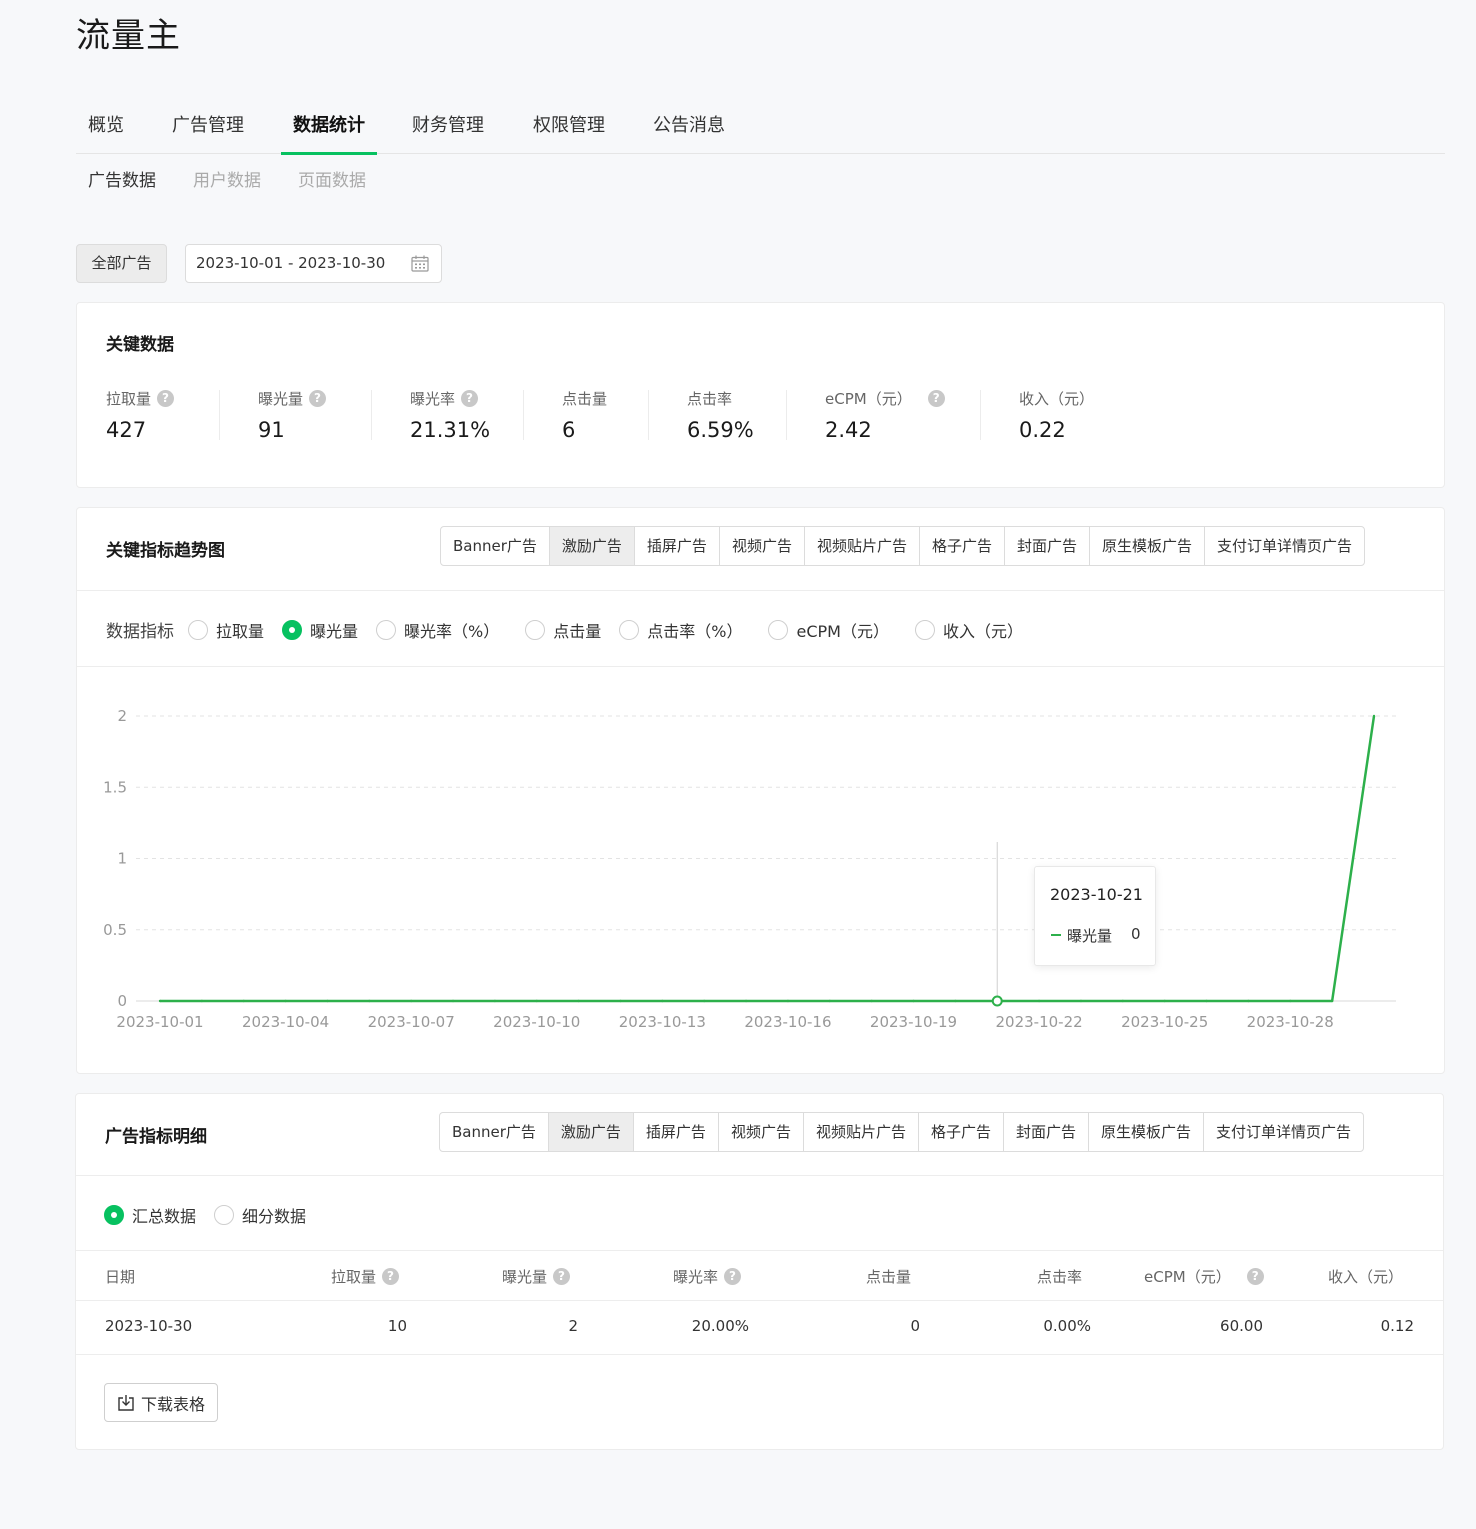 This screenshot has width=1476, height=1529. Describe the element at coordinates (129, 398) in the screenshot. I see `kpi-label: 拉取量` at that location.